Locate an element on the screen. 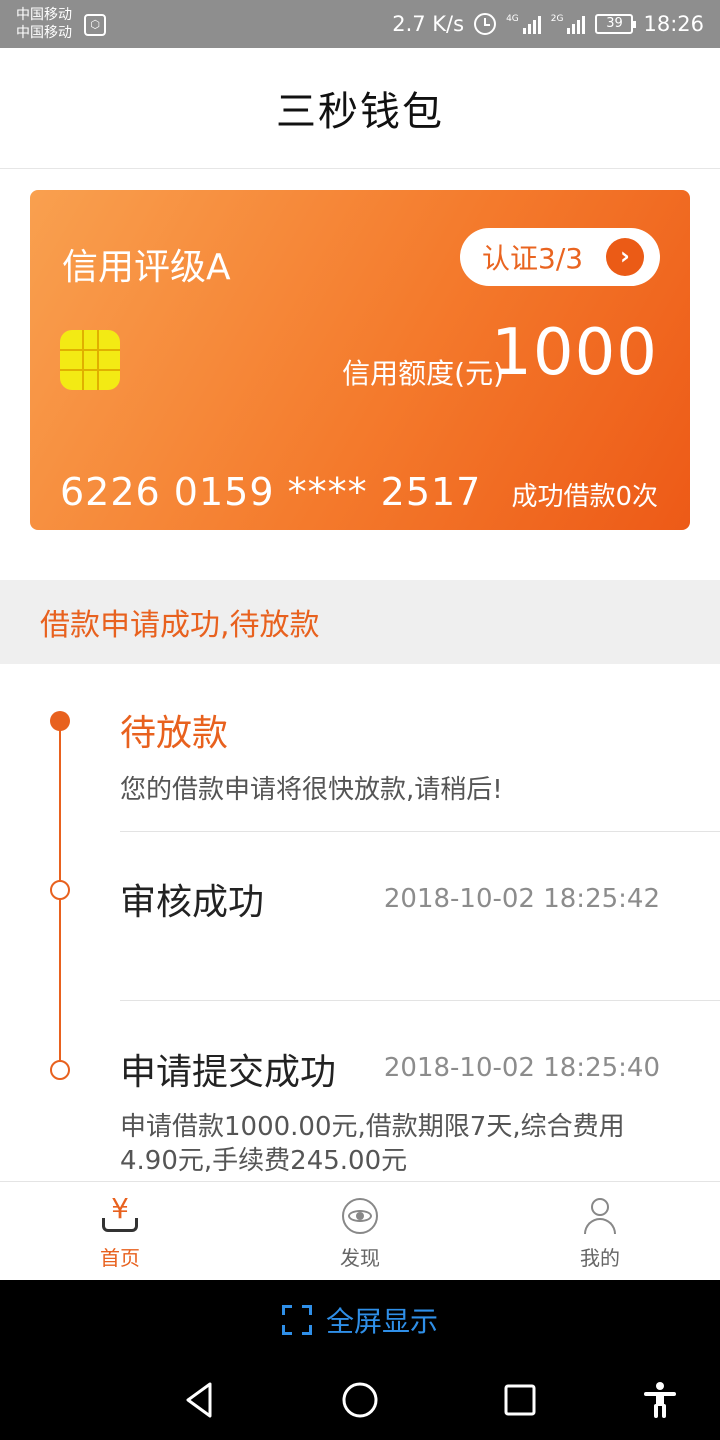 The width and height of the screenshot is (720, 1440). yen-tray-icon: ¥ is located at coordinates (120, 1214).